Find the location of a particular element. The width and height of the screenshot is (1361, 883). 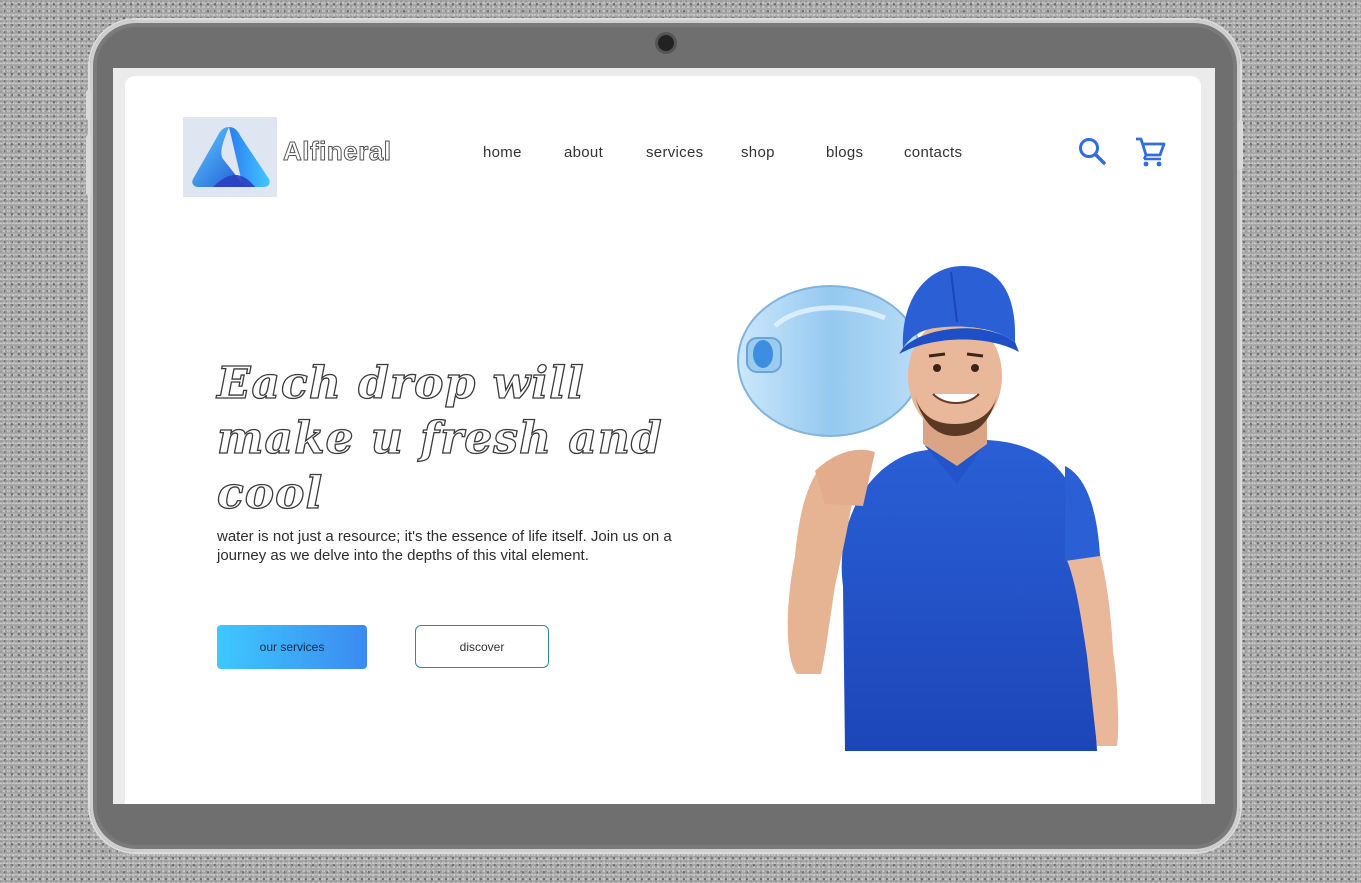

search-icon is located at coordinates (1092, 151).